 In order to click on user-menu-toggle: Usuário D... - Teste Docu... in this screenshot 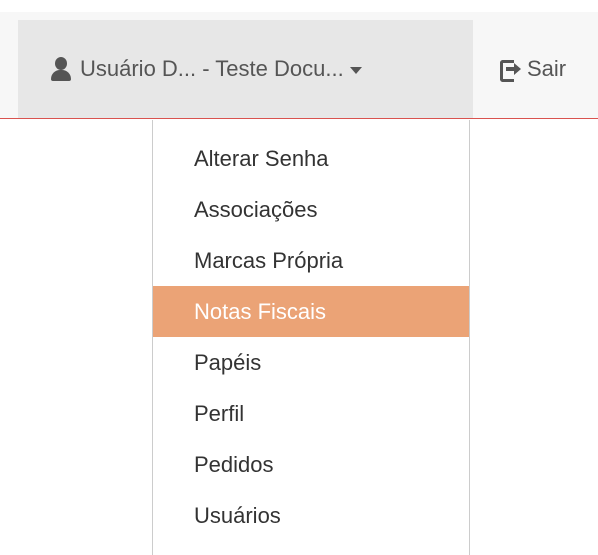, I will do `click(245, 69)`.